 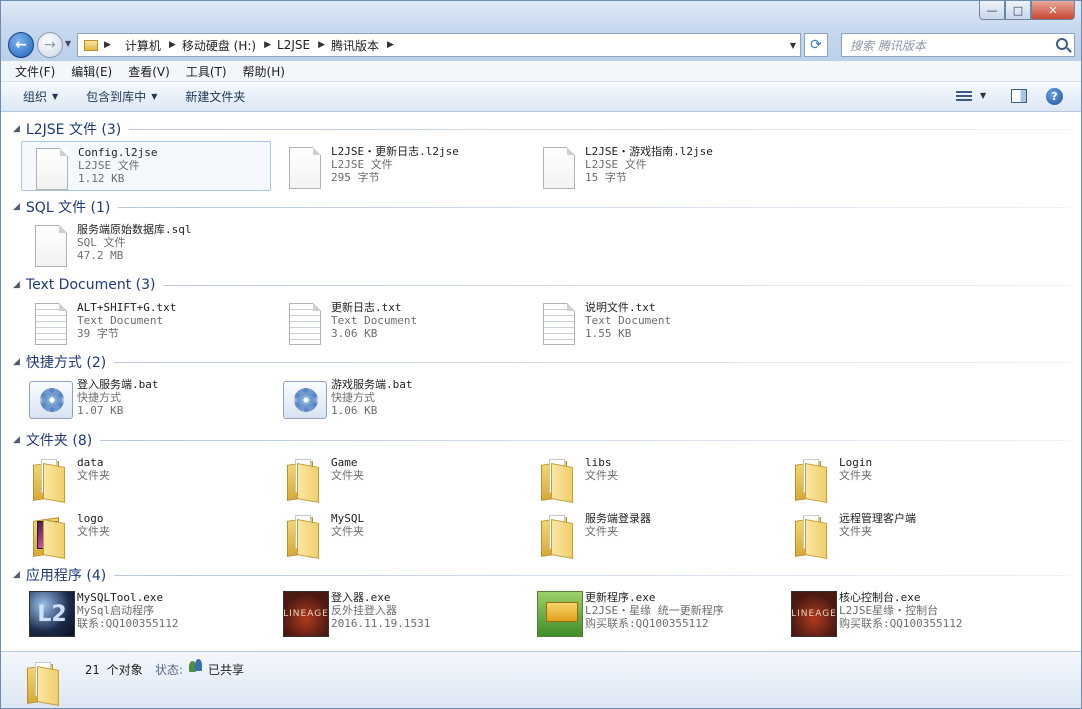 What do you see at coordinates (120, 597) in the screenshot?
I see `file-name: MySQLTool.exe` at bounding box center [120, 597].